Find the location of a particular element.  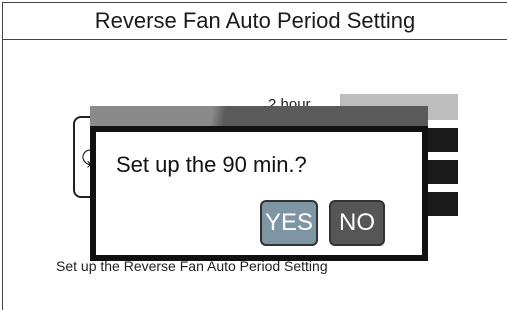

no-button: NO is located at coordinates (357, 223).